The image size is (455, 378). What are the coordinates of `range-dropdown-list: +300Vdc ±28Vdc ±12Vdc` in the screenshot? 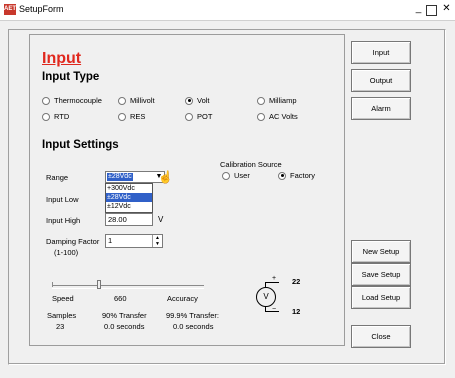 It's located at (129, 198).